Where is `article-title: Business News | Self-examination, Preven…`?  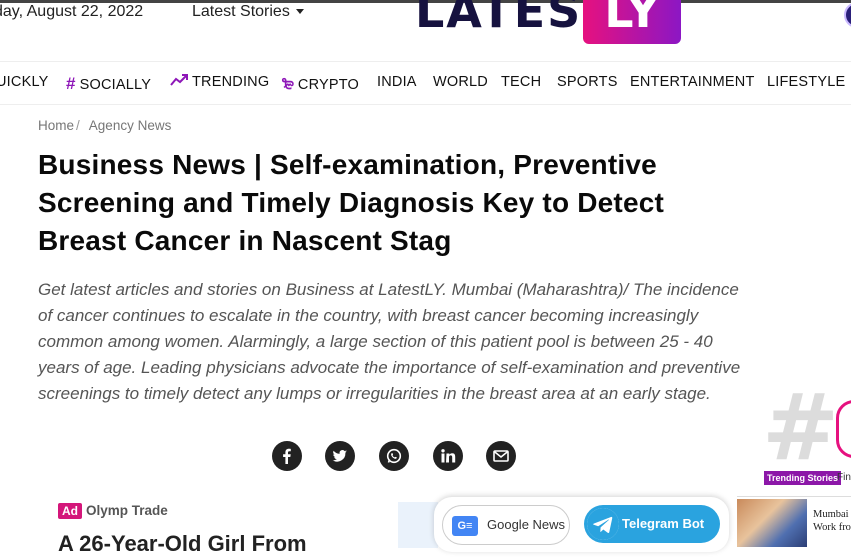 article-title: Business News | Self-examination, Preven… is located at coordinates (351, 202).